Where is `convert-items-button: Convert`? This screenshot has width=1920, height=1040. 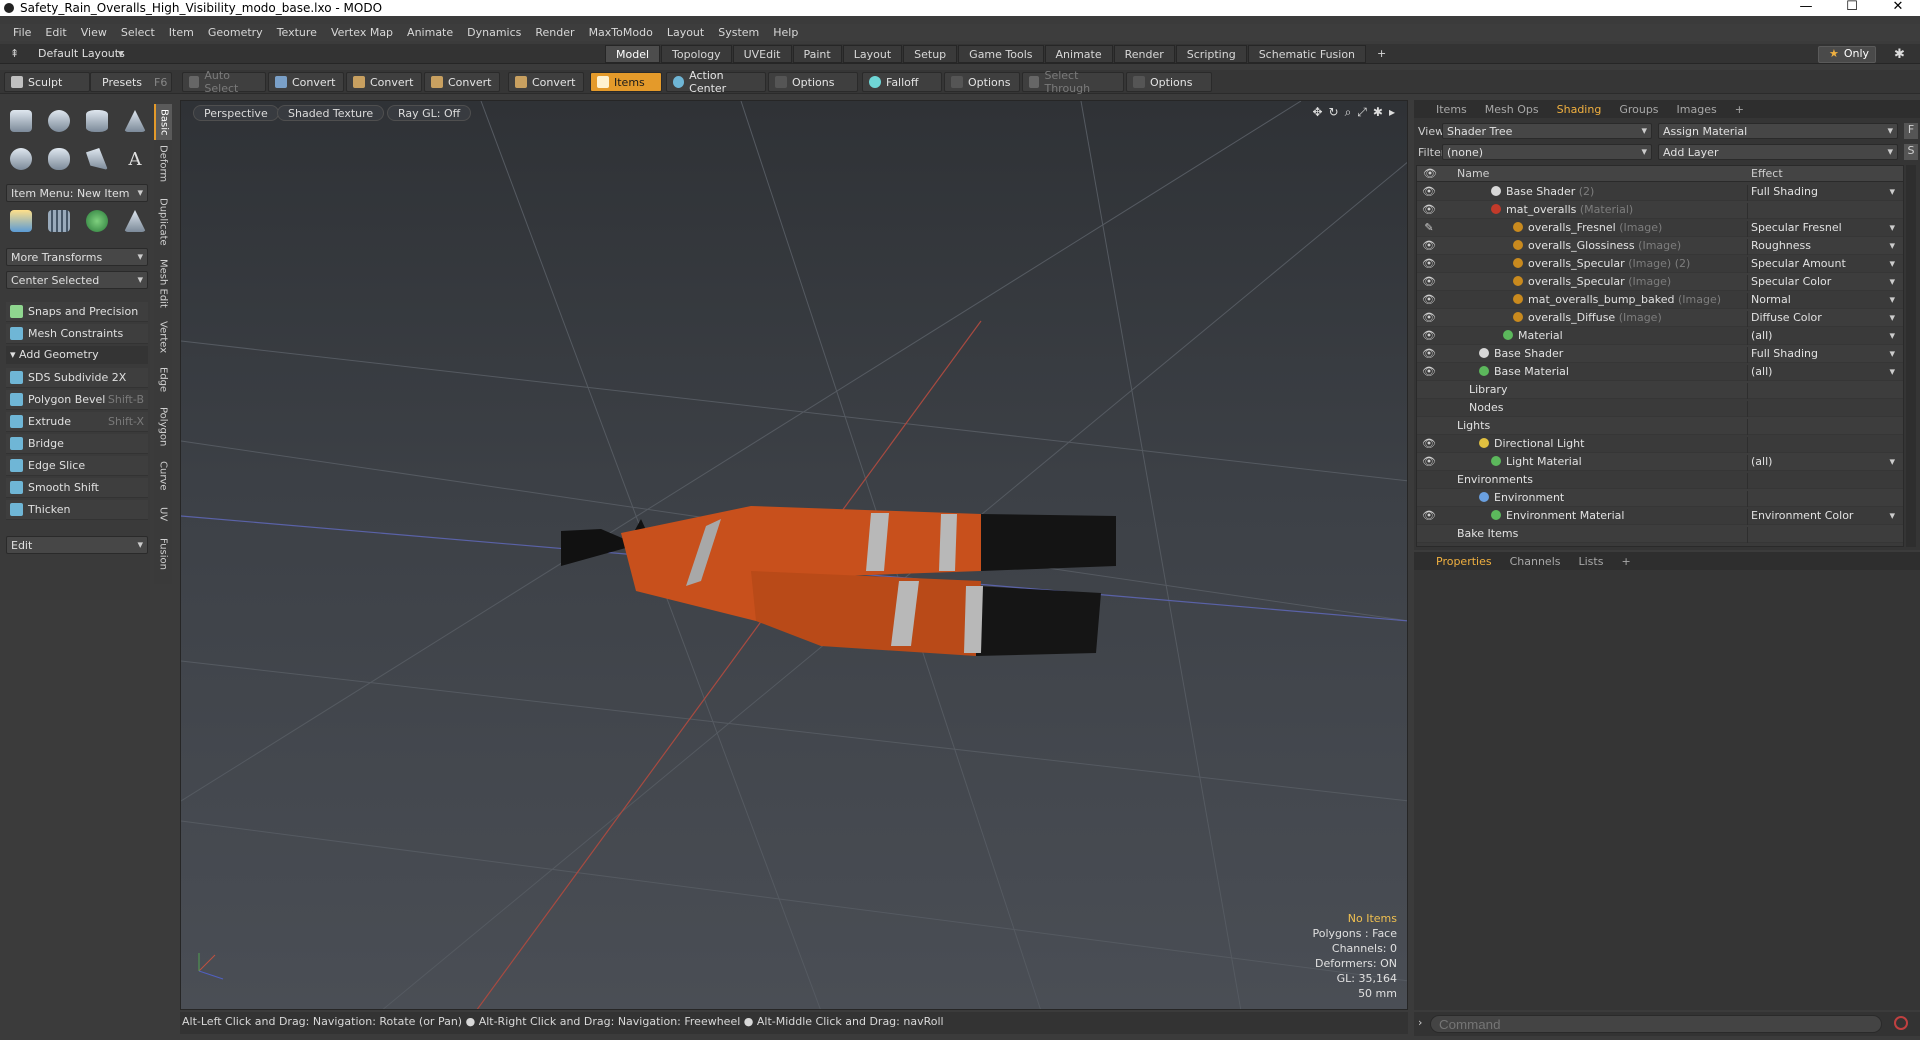
convert-items-button: Convert is located at coordinates (546, 82).